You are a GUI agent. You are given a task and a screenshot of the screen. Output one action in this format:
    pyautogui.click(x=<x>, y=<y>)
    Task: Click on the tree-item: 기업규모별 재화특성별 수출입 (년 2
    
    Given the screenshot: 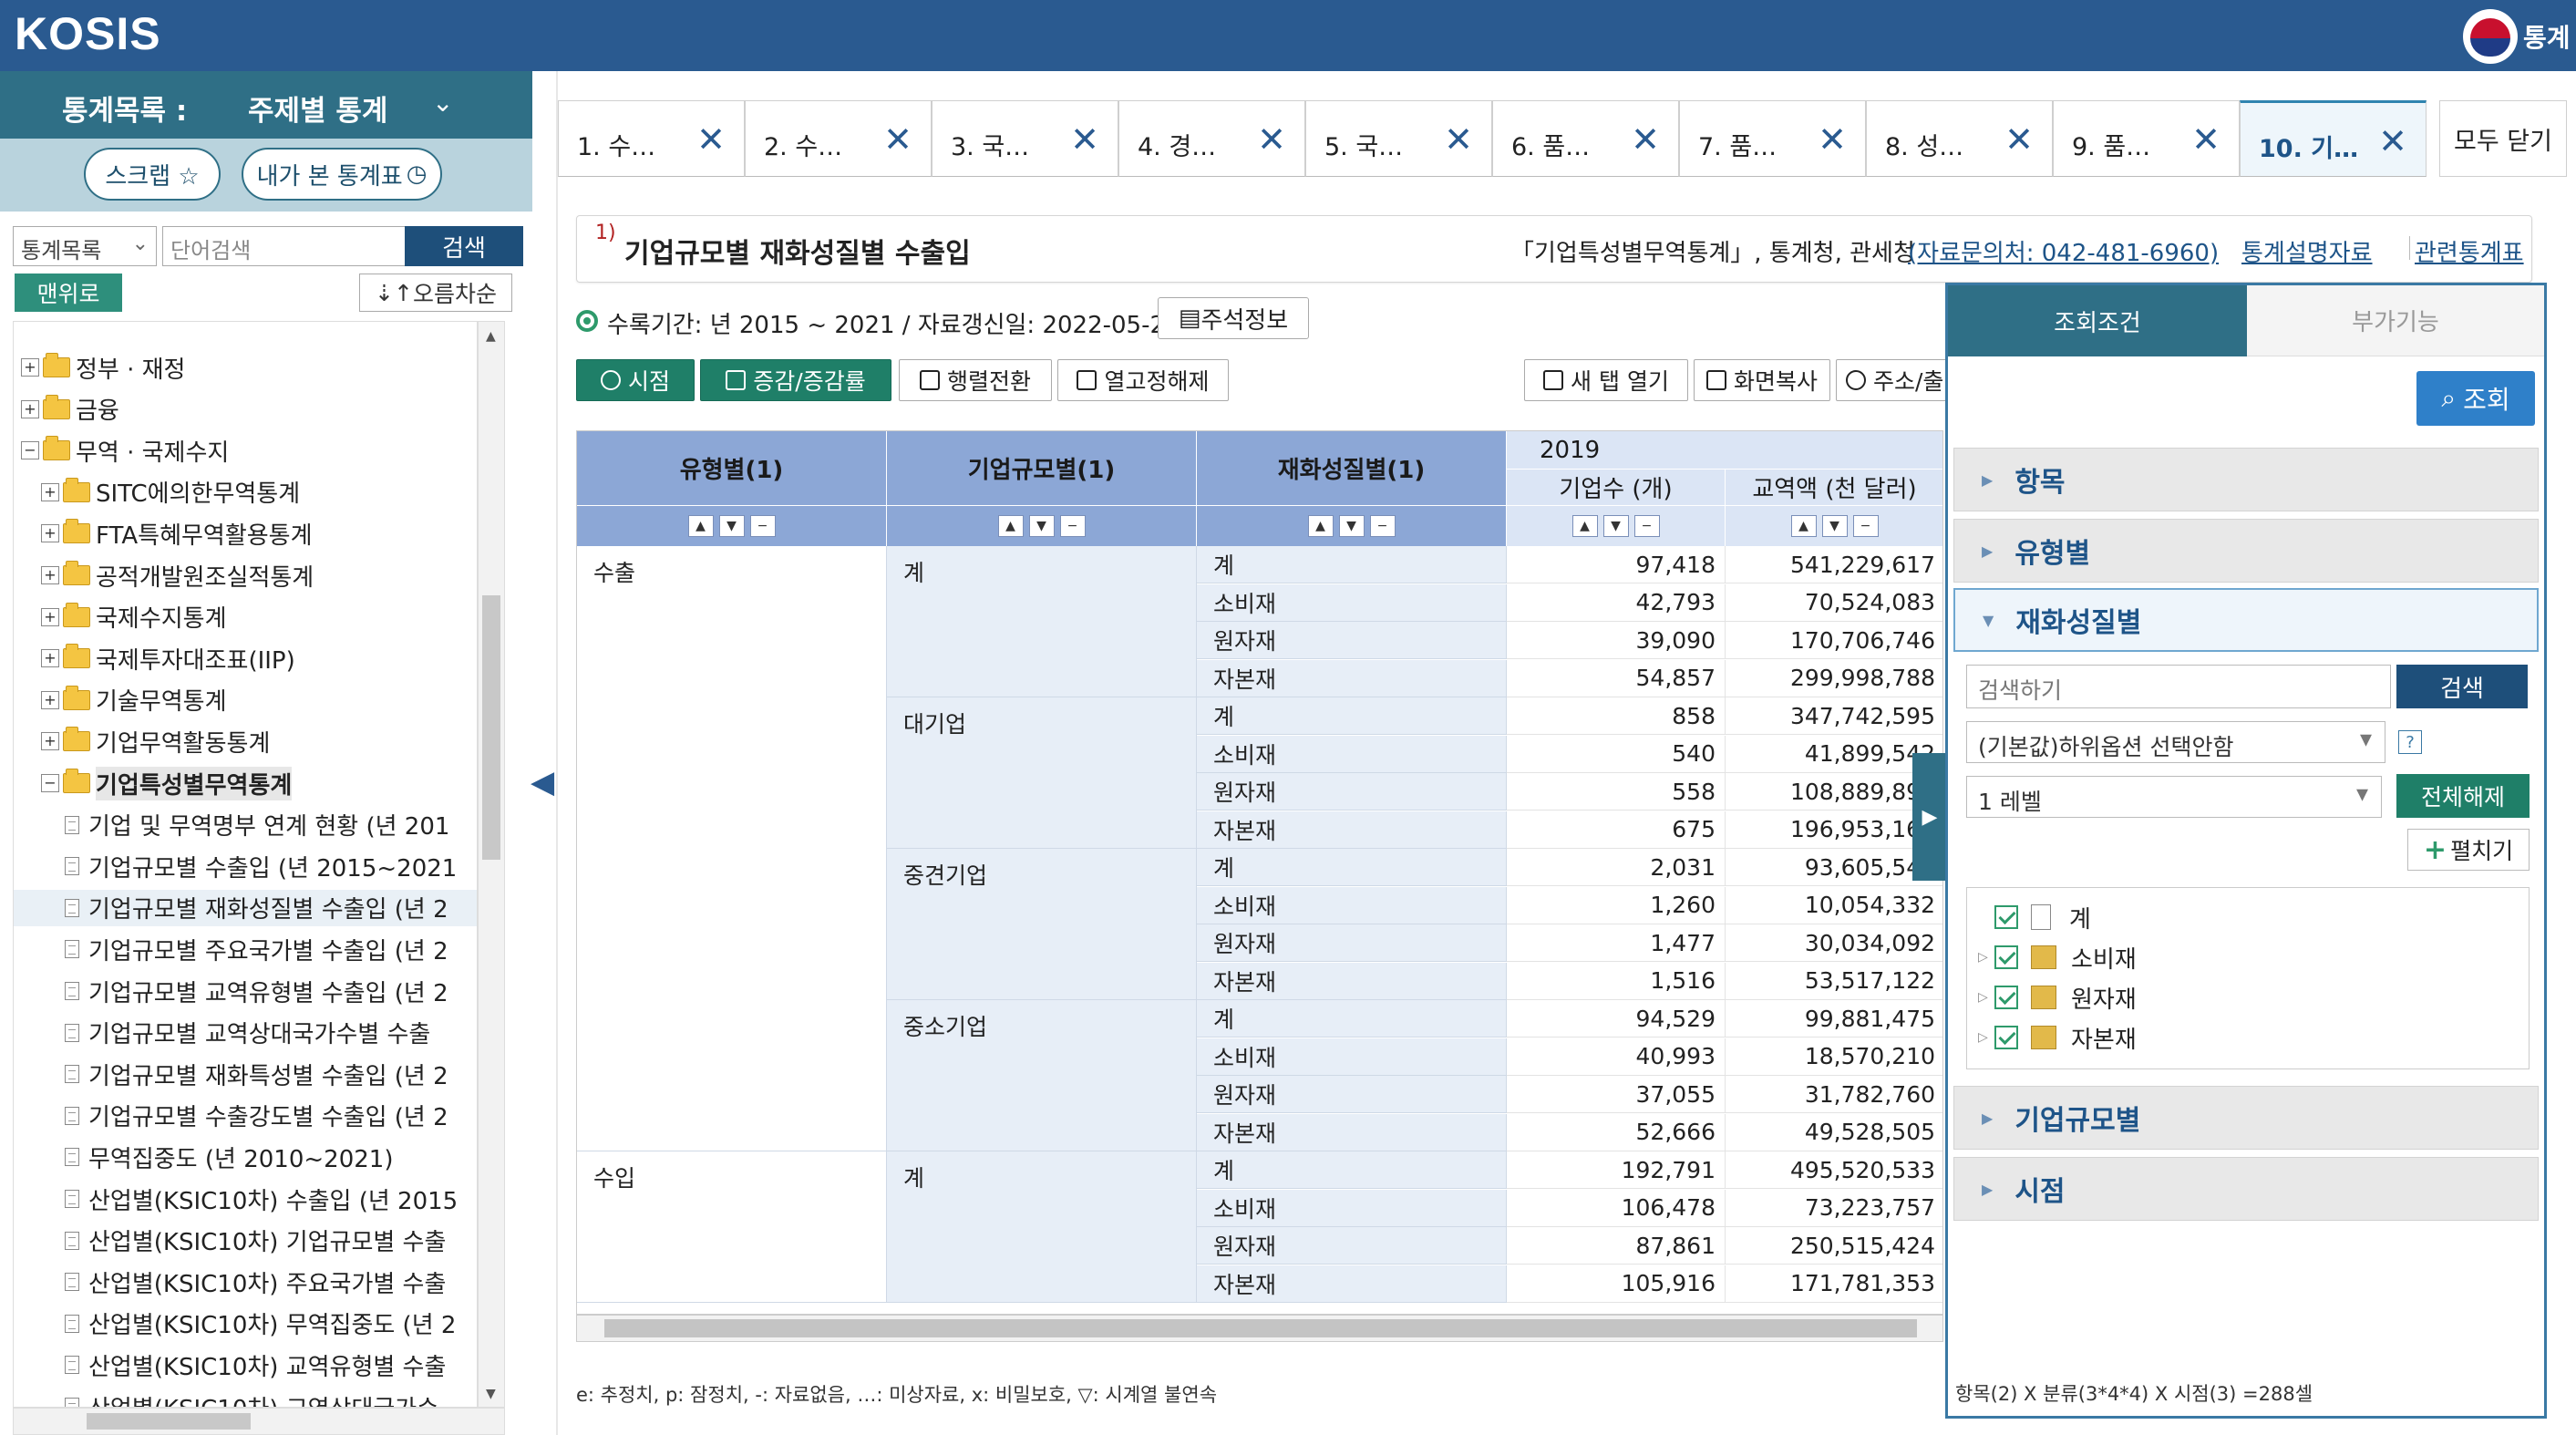 What is the action you would take?
    pyautogui.click(x=245, y=1074)
    